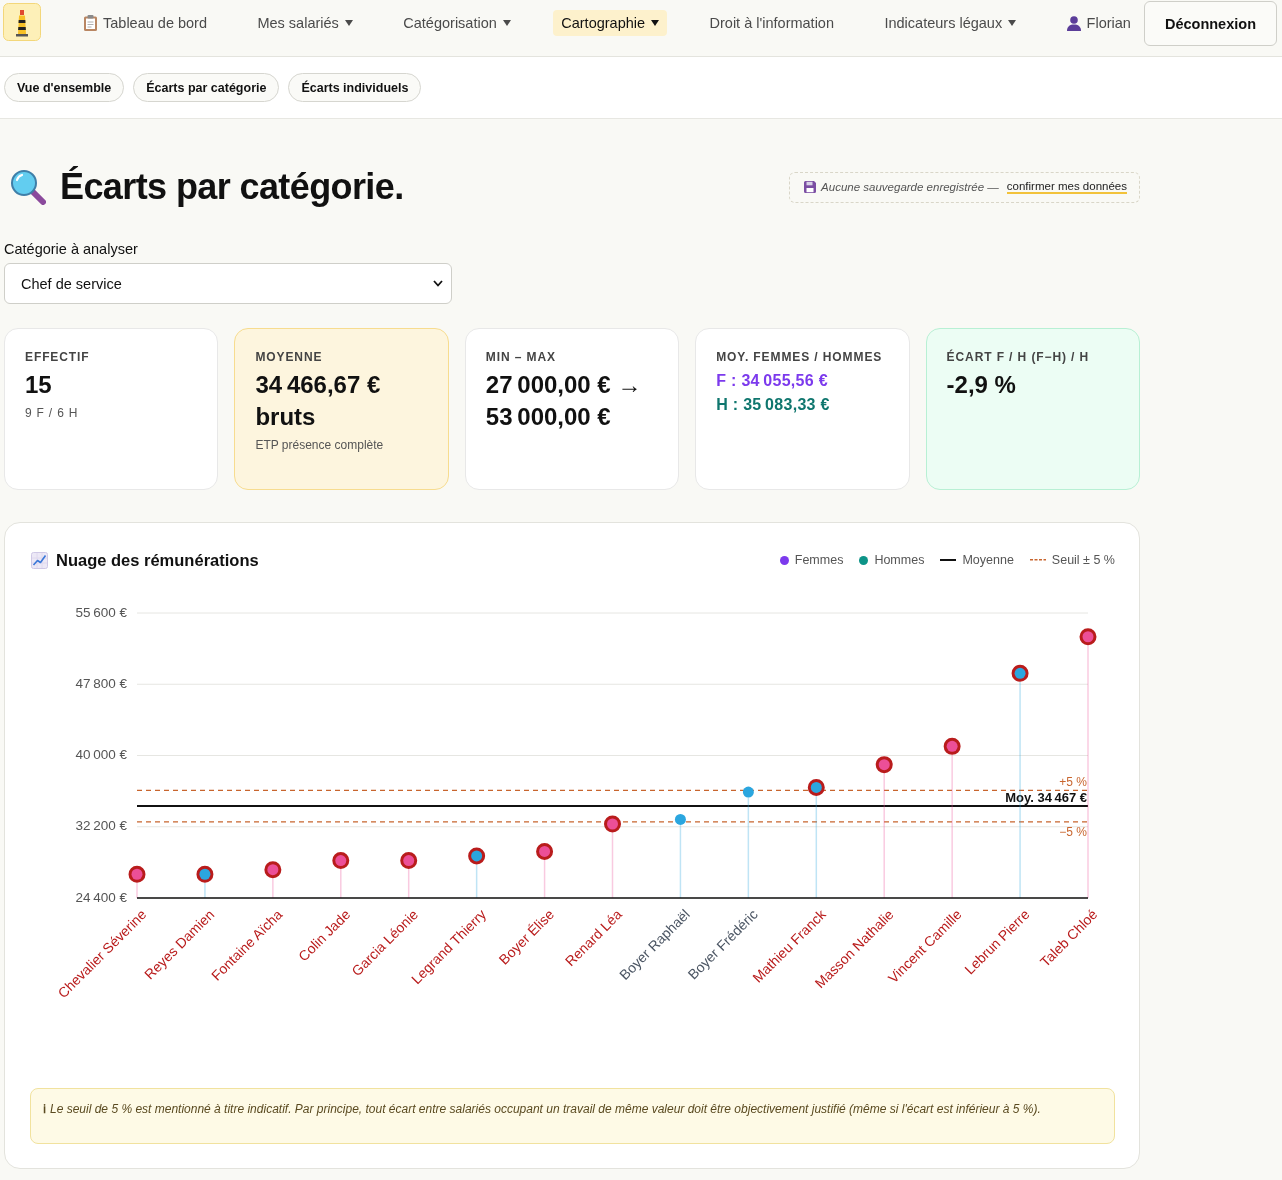 This screenshot has height=1180, width=1282. I want to click on logout-button: Déconnexion, so click(1210, 23).